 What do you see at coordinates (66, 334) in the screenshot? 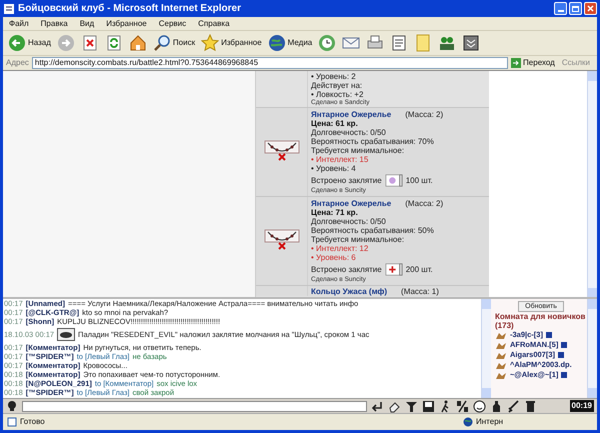
I see `paladin-icon` at bounding box center [66, 334].